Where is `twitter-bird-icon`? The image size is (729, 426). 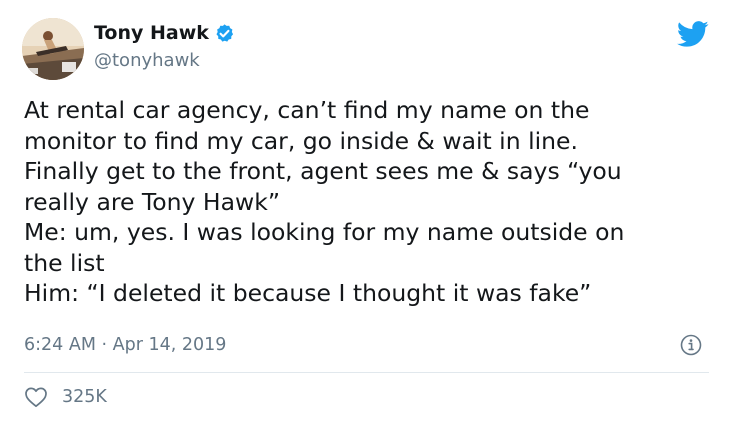
twitter-bird-icon is located at coordinates (693, 34).